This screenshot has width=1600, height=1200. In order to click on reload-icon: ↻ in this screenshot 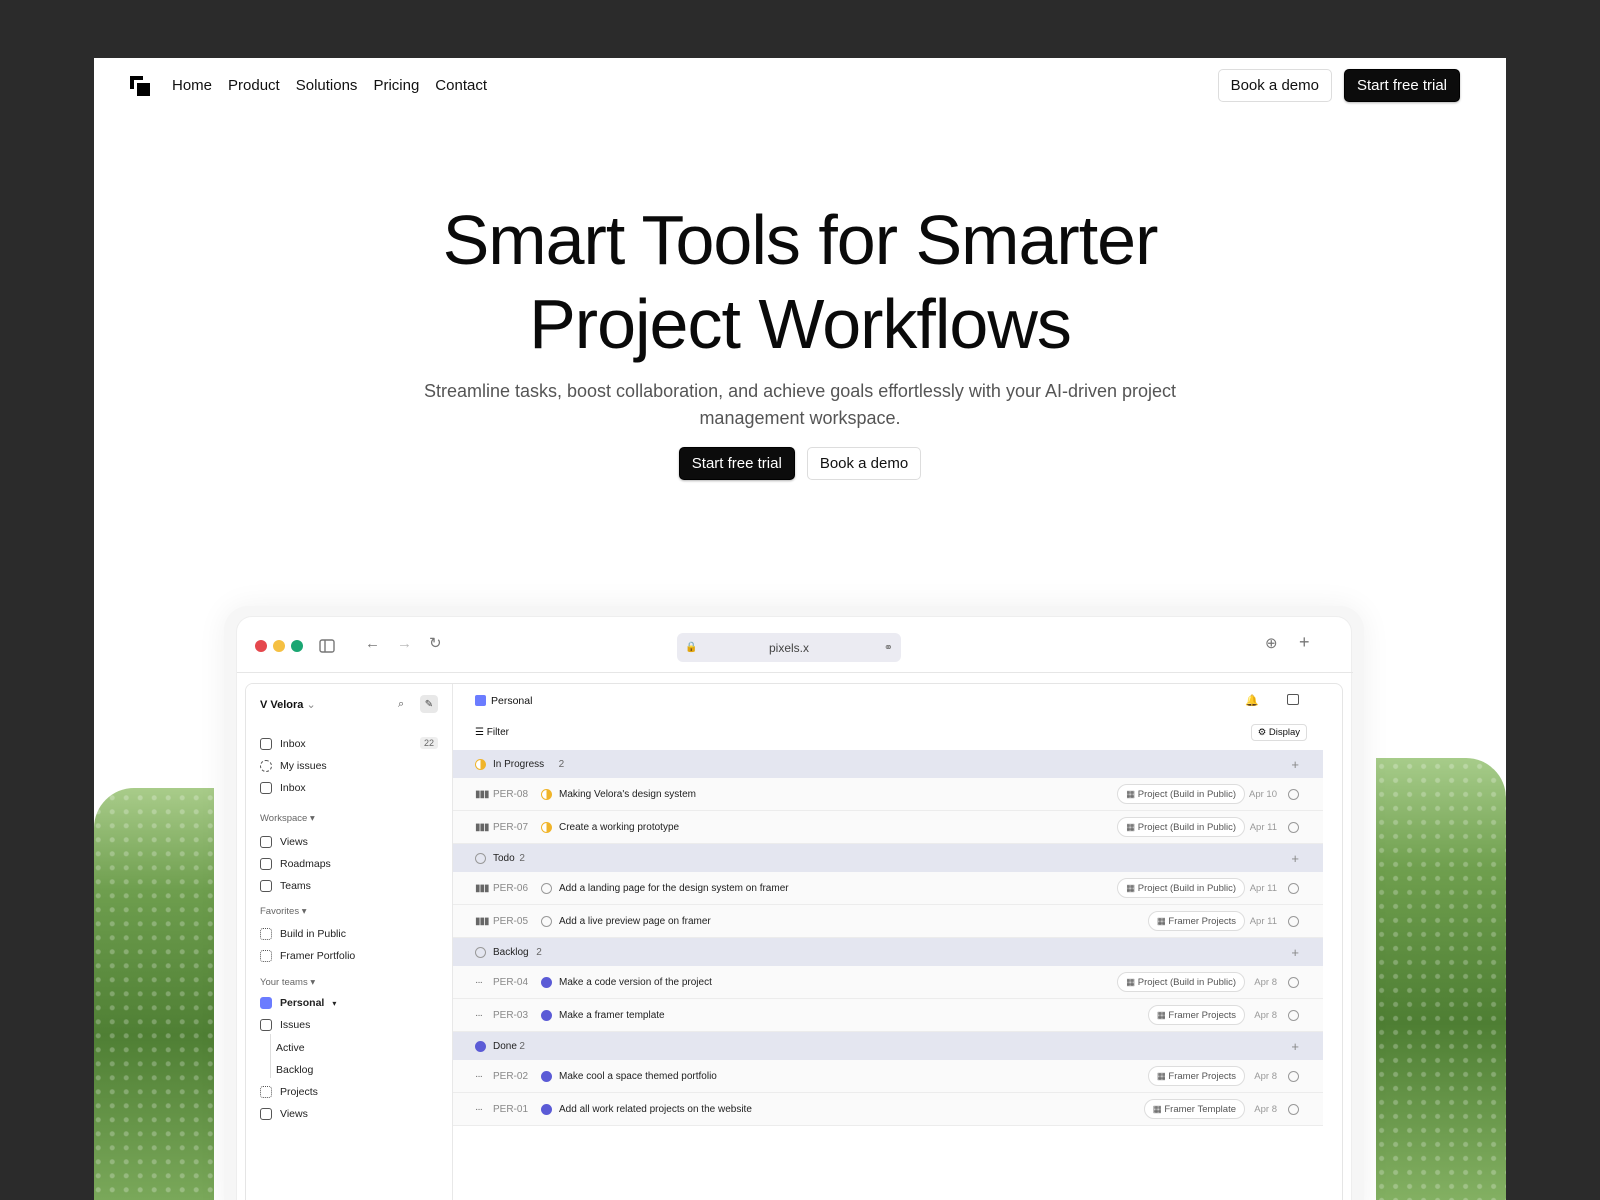, I will do `click(435, 643)`.